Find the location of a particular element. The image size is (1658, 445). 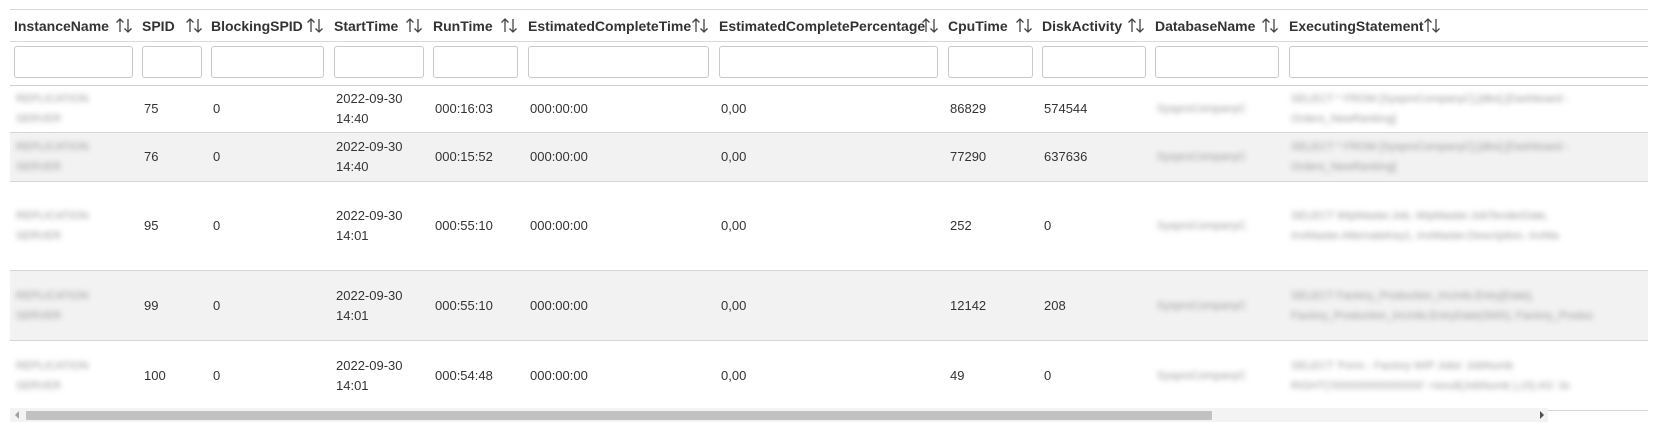

column-header-disk: DiskActivity is located at coordinates (1080, 25).